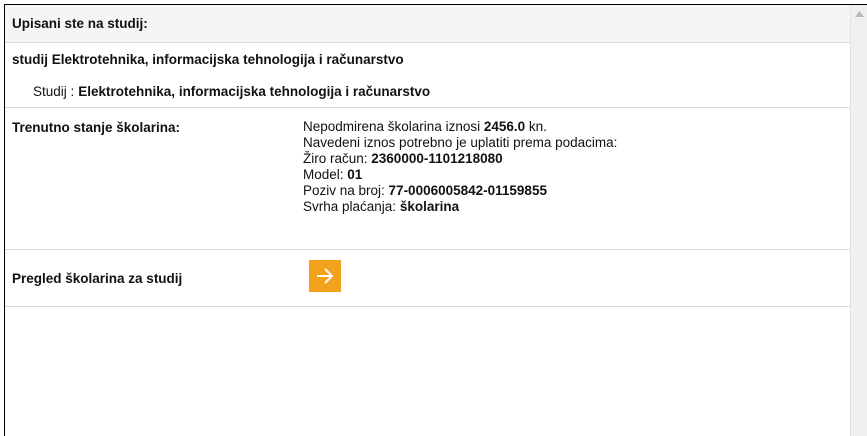 The image size is (867, 436). Describe the element at coordinates (460, 175) in the screenshot. I see `model-line: Model: 01` at that location.